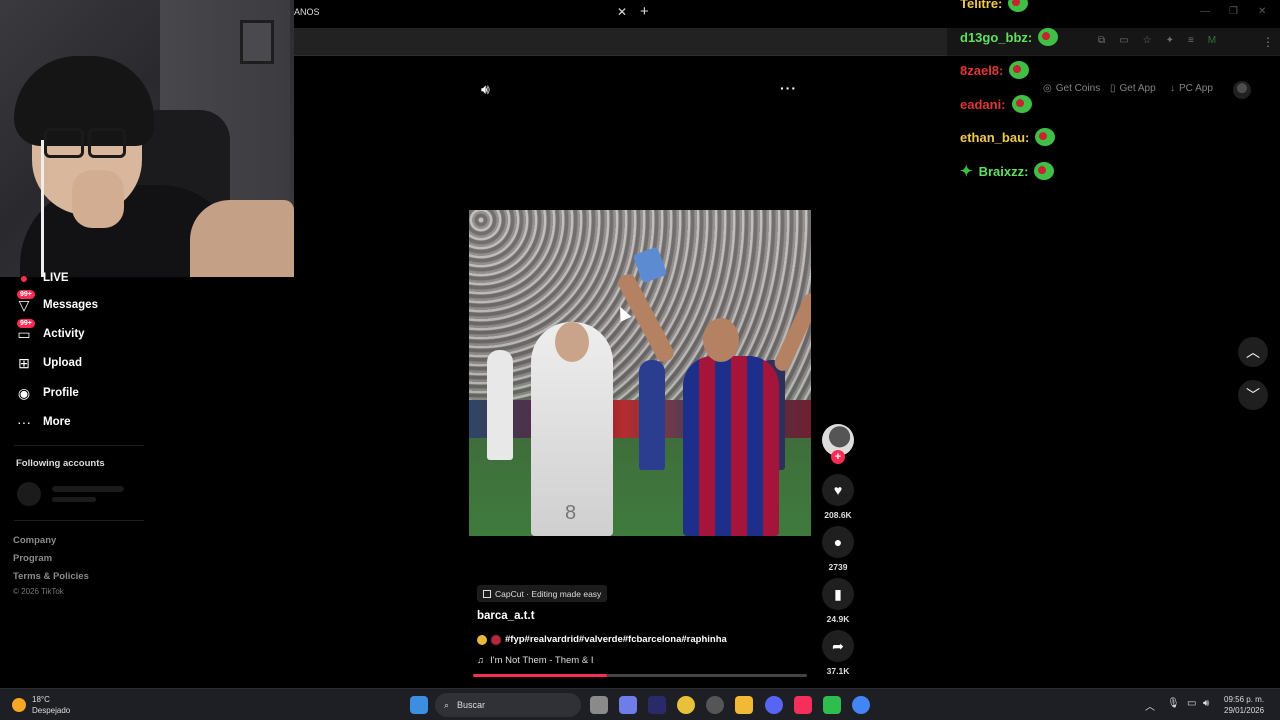  I want to click on new-tab-button: +, so click(644, 11).